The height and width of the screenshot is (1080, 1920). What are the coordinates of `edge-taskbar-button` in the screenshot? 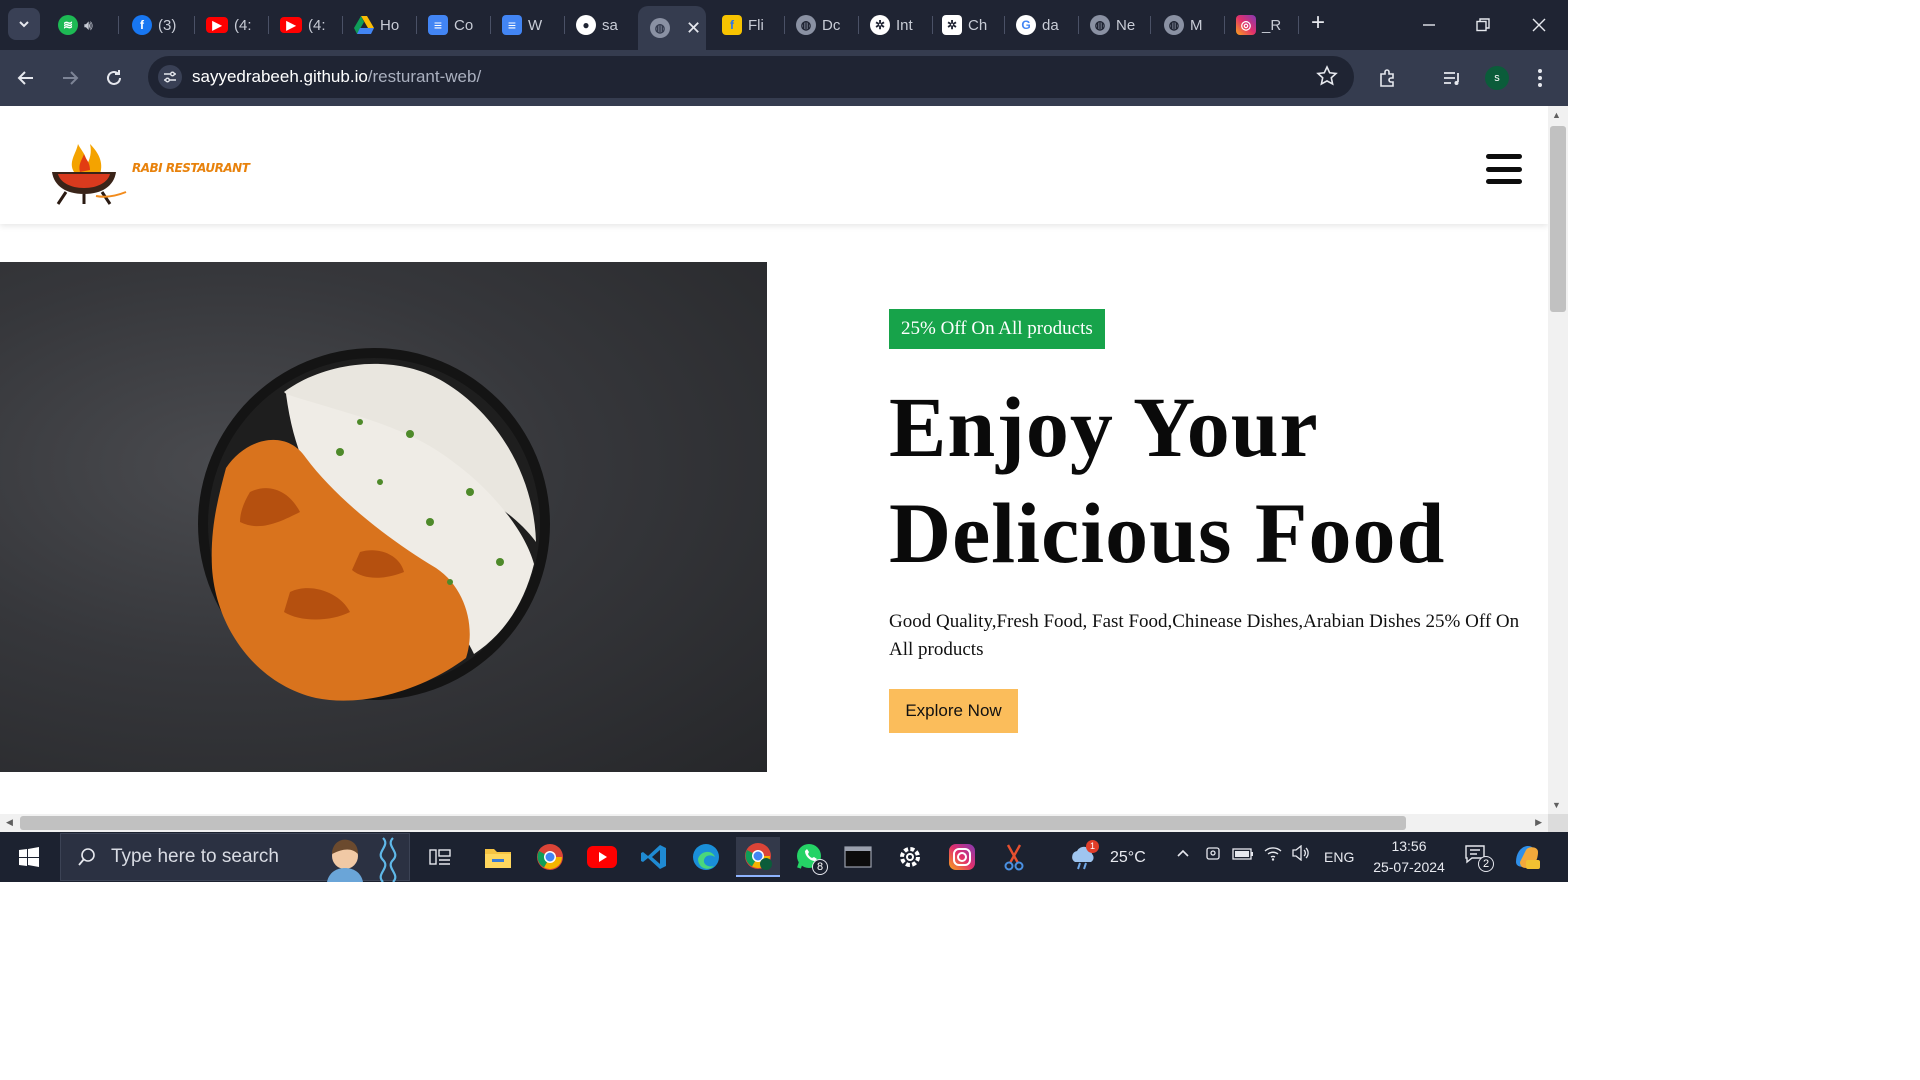 It's located at (706, 857).